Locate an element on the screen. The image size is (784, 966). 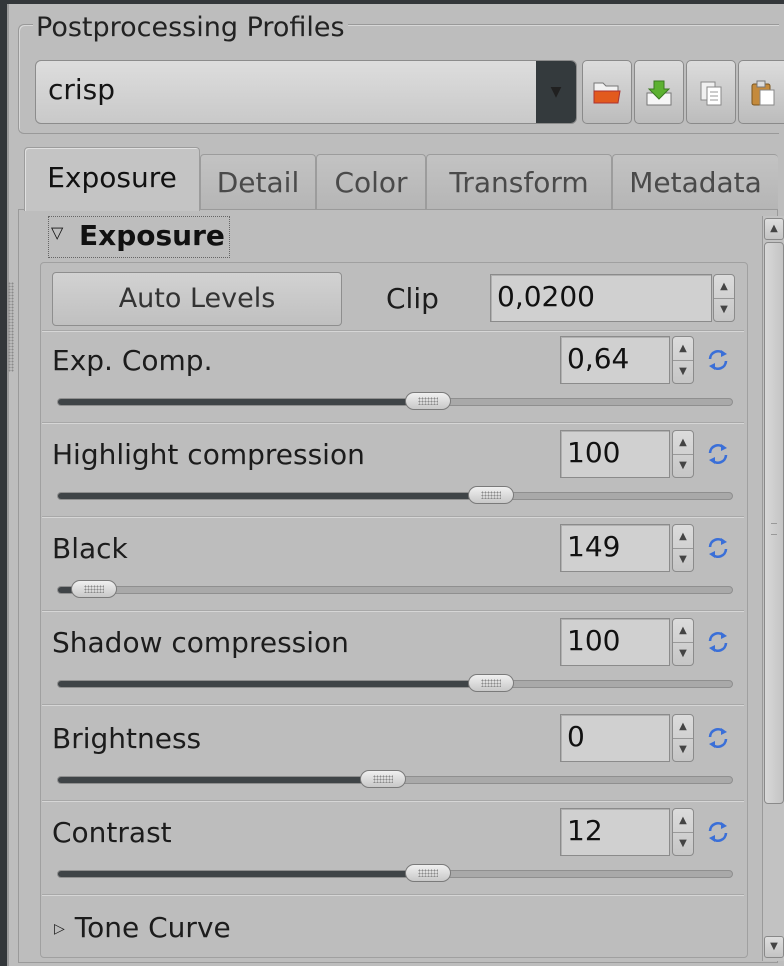
exp-comp-reset-icon is located at coordinates (718, 360).